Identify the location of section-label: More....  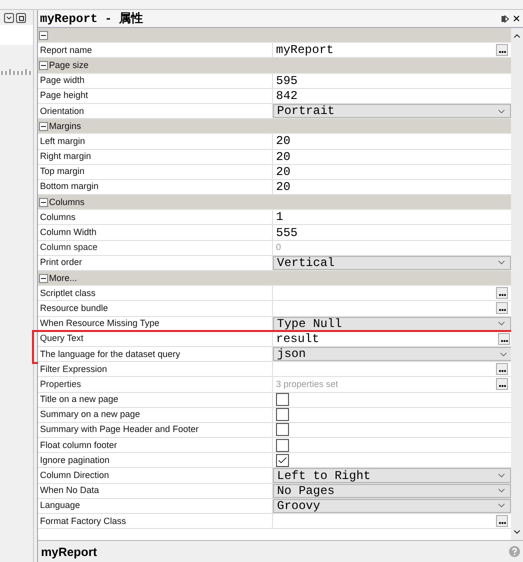
(63, 278).